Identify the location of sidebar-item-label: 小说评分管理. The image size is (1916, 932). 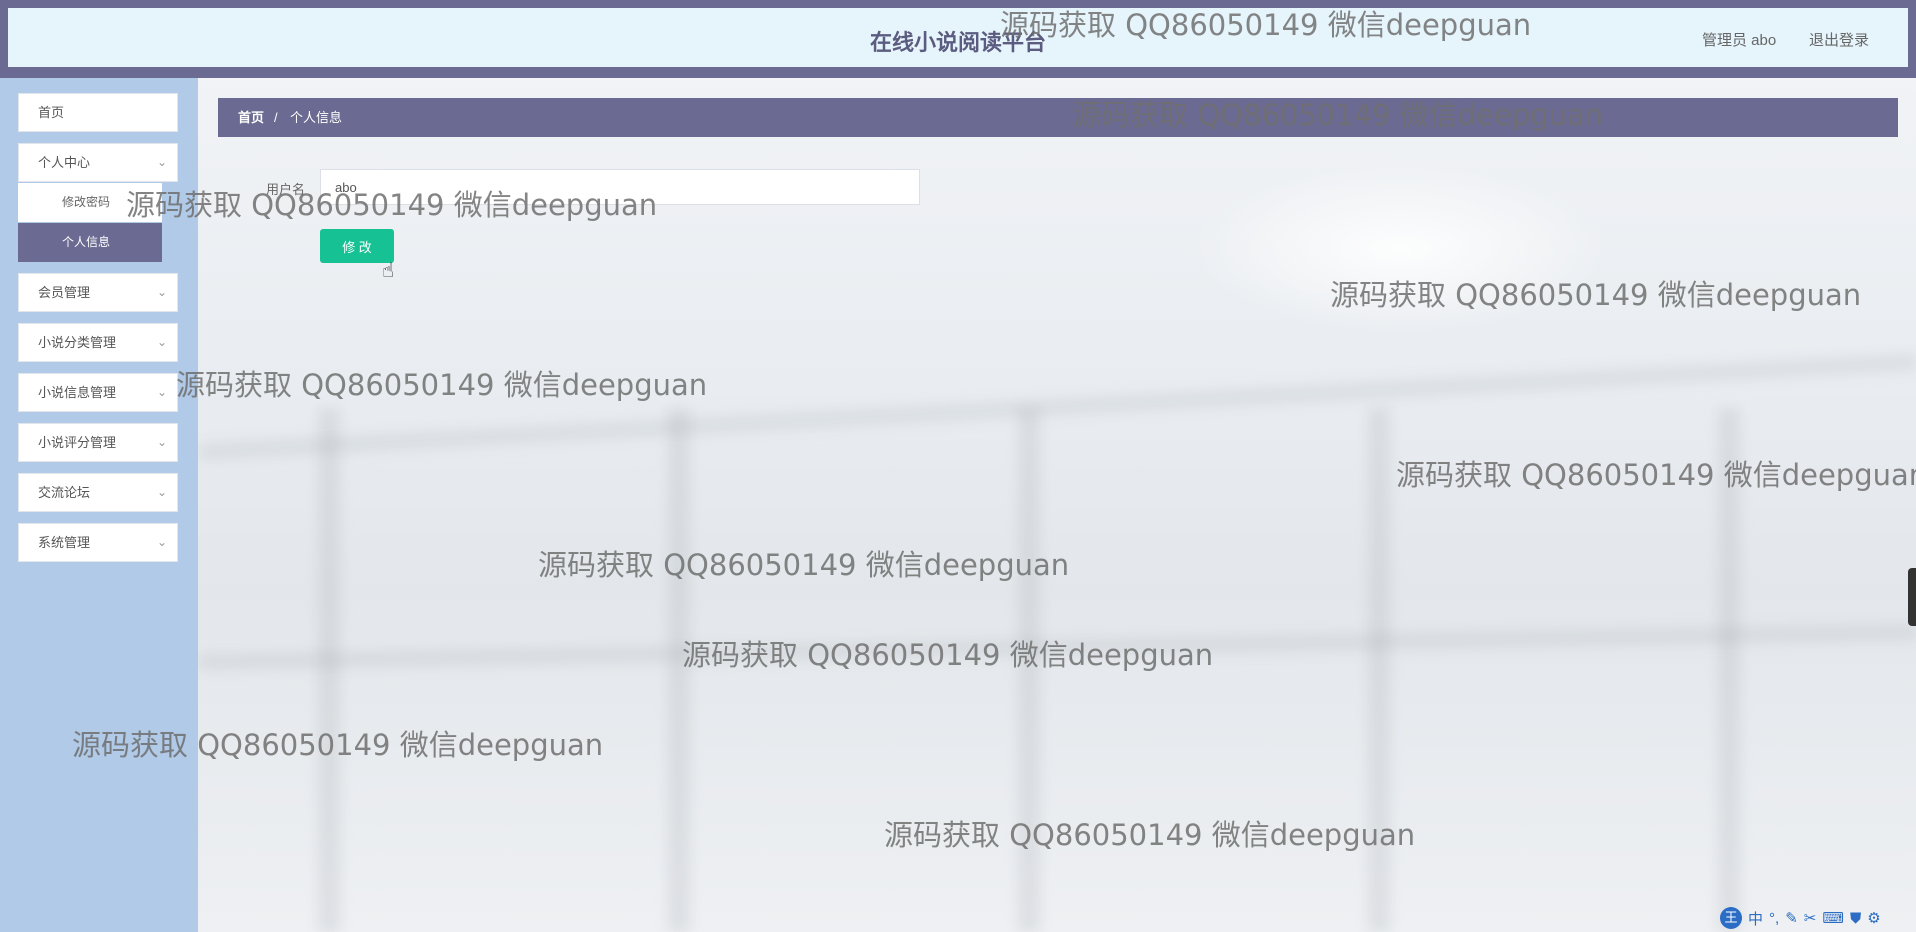
(77, 442).